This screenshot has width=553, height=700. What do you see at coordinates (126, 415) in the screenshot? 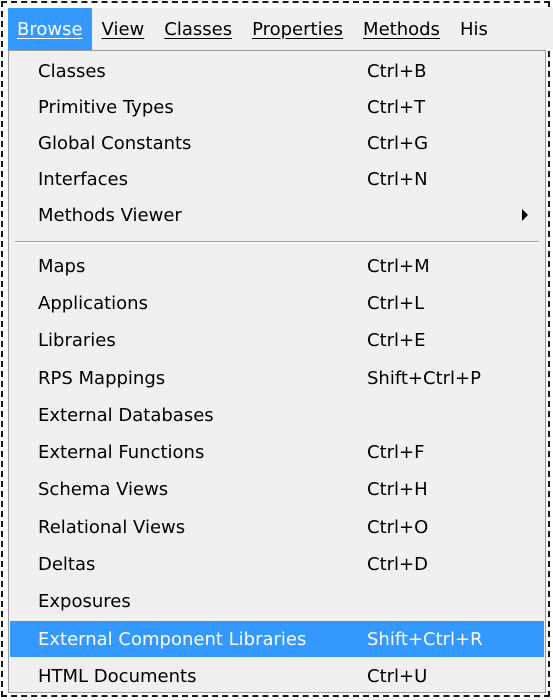
I see `menu-item-label: External Databases` at bounding box center [126, 415].